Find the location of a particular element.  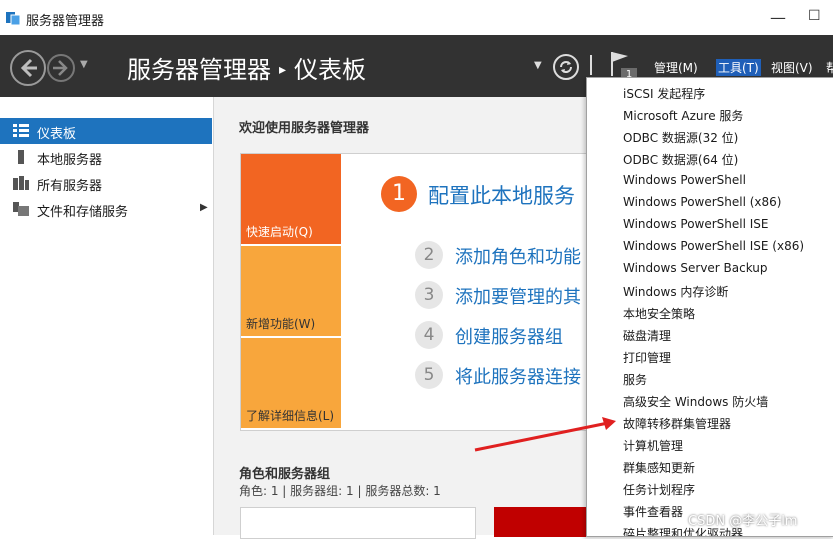

refresh-icon is located at coordinates (566, 67).